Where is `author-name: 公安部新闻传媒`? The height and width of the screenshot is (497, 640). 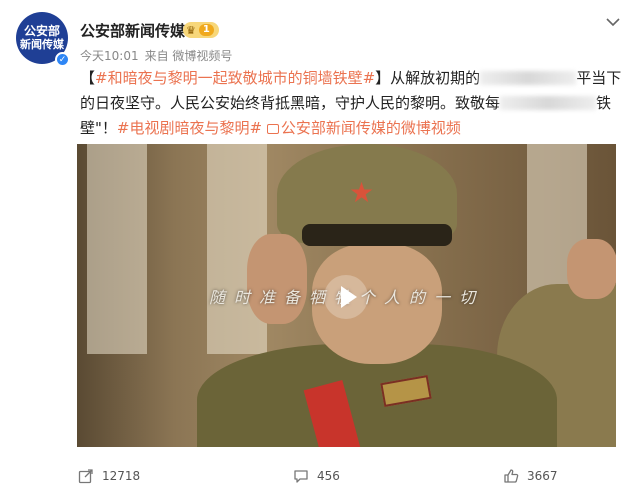 author-name: 公安部新闻传媒 is located at coordinates (132, 30).